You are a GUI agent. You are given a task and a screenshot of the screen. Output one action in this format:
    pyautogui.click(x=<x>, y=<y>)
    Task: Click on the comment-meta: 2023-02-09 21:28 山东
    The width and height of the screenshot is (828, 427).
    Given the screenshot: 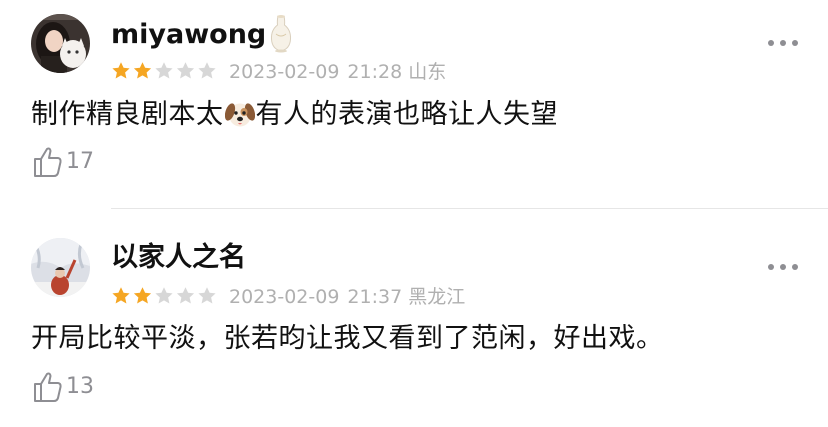 What is the action you would take?
    pyautogui.click(x=337, y=72)
    